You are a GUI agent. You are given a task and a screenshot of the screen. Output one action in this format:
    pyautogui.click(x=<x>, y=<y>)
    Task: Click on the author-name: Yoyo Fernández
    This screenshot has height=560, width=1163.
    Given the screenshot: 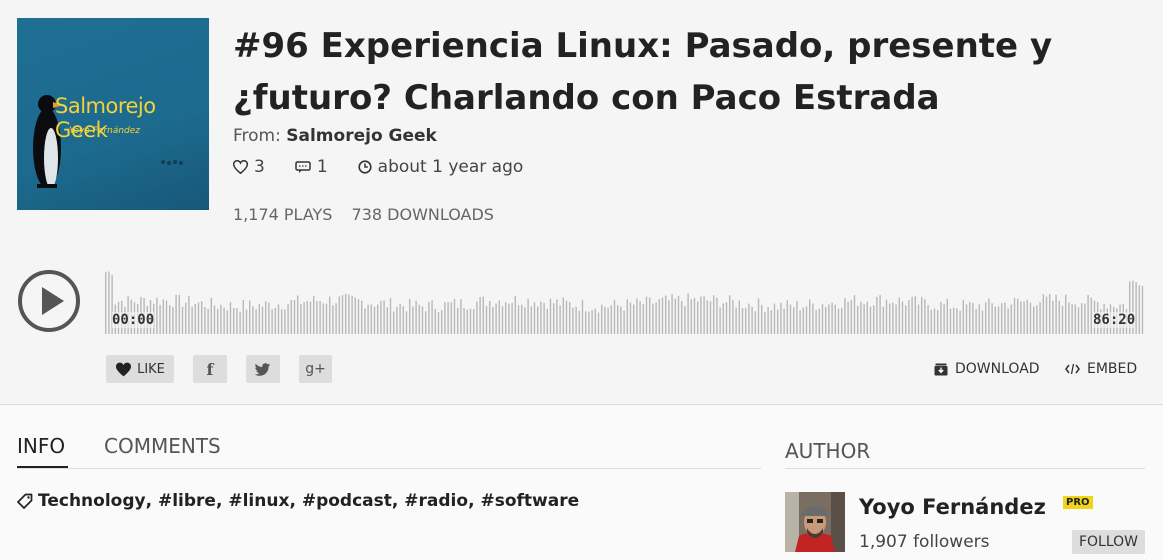 What is the action you would take?
    pyautogui.click(x=952, y=507)
    